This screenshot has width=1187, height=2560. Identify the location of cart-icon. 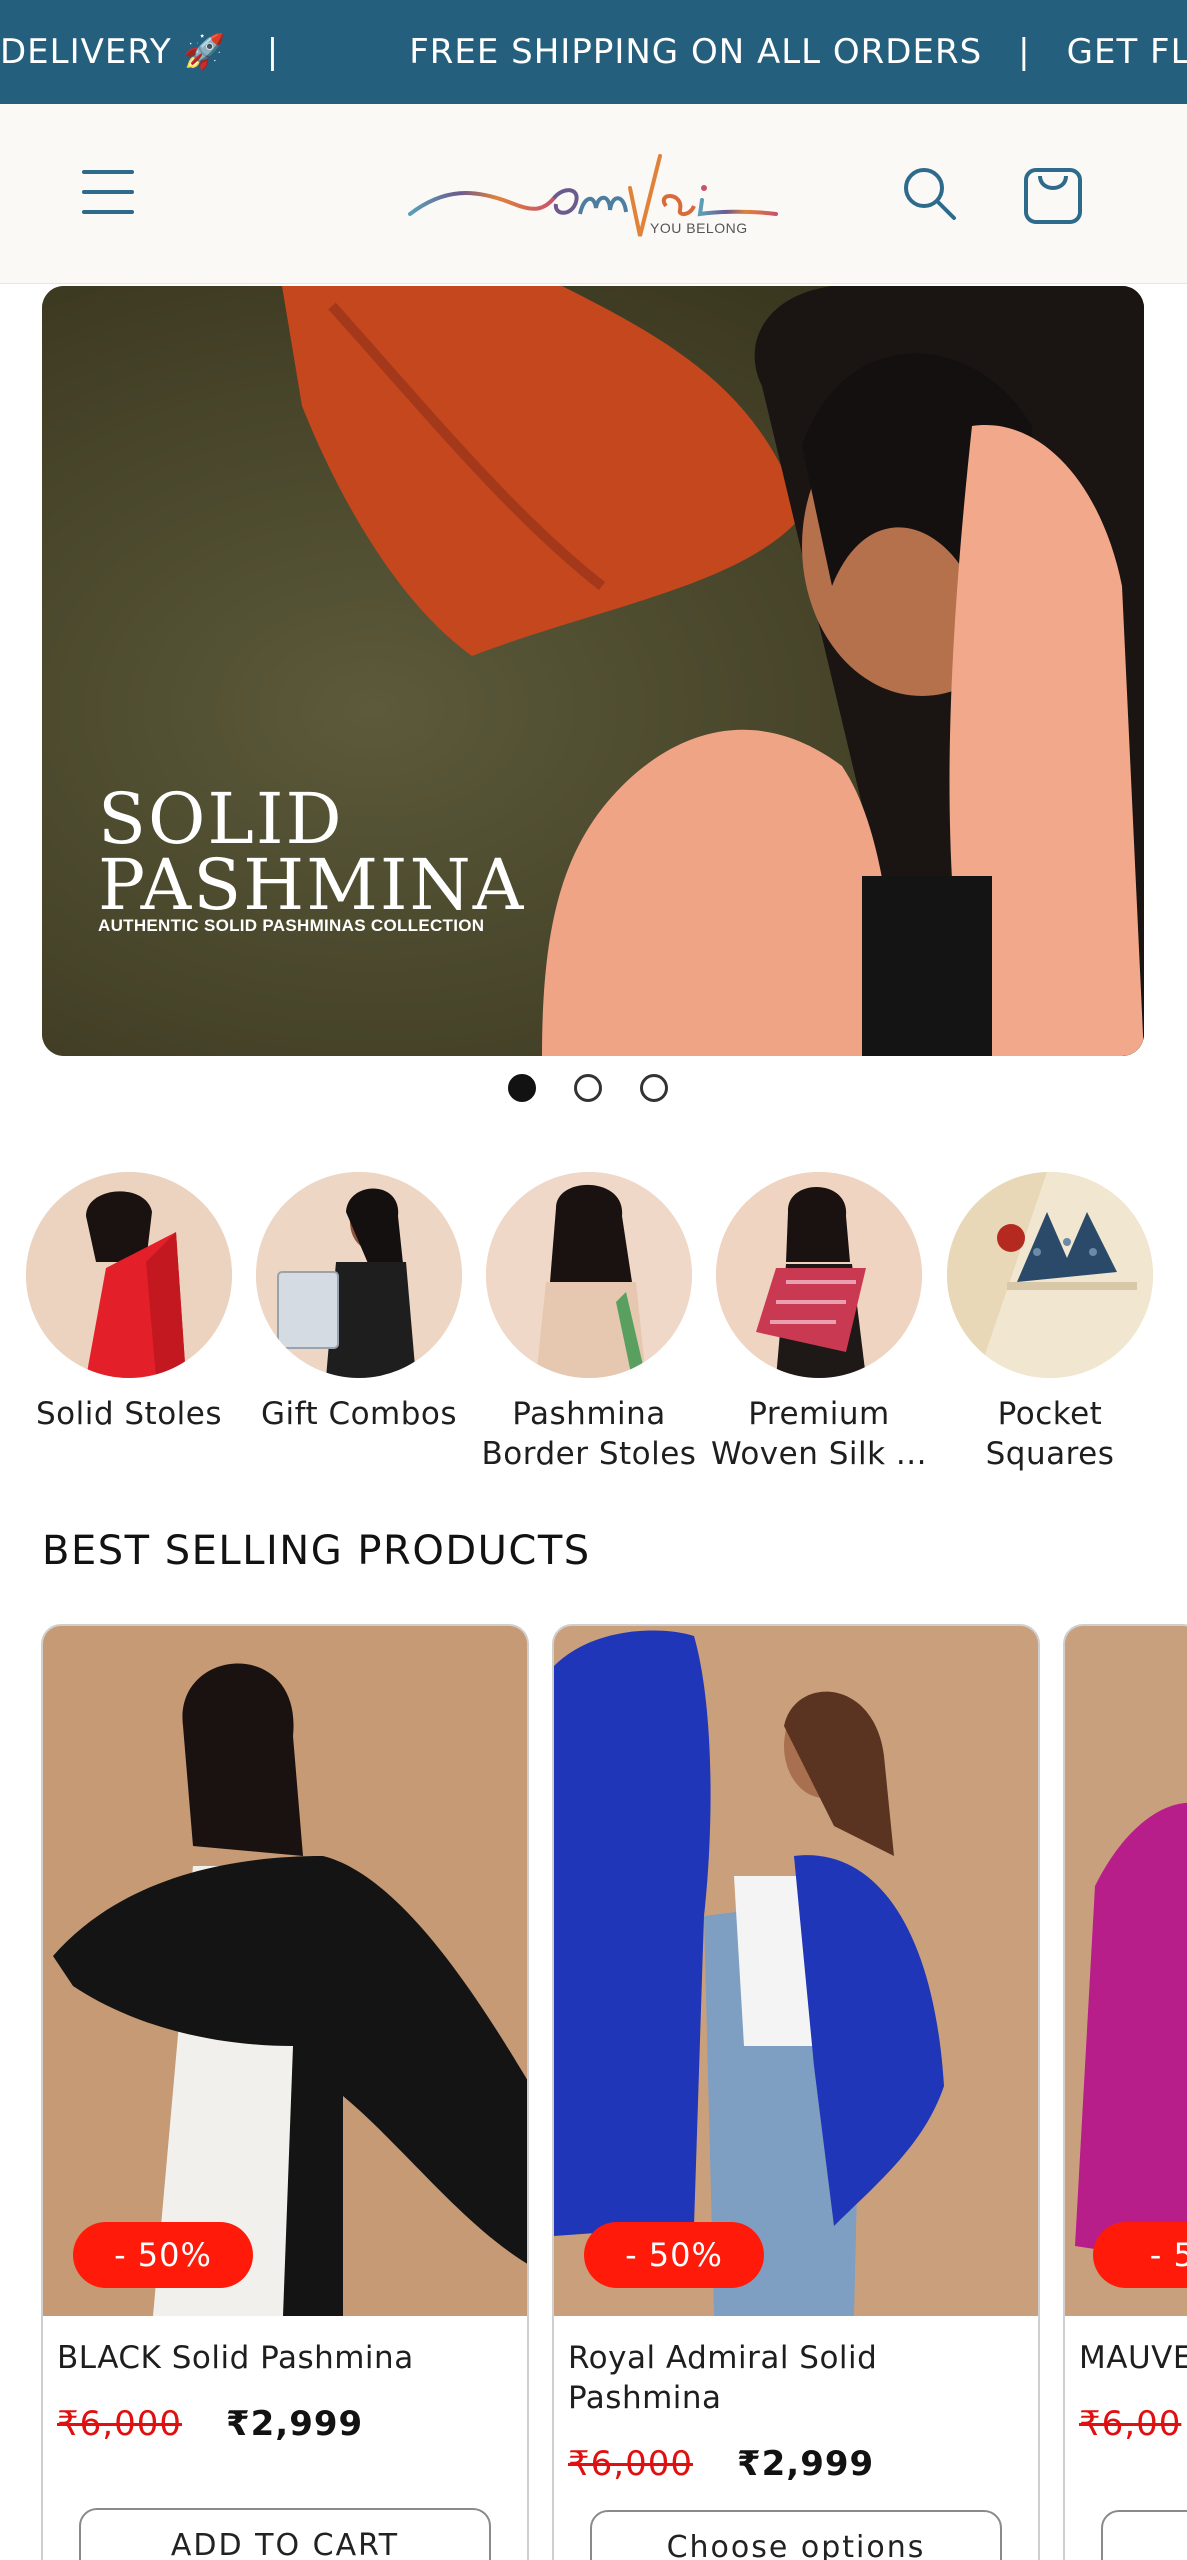
(1053, 194).